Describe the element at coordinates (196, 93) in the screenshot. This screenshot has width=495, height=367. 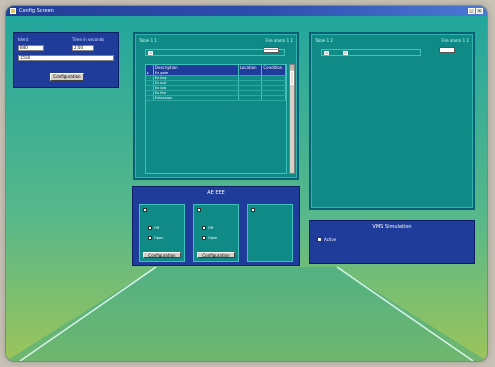
I see `row-description: Ex fire` at that location.